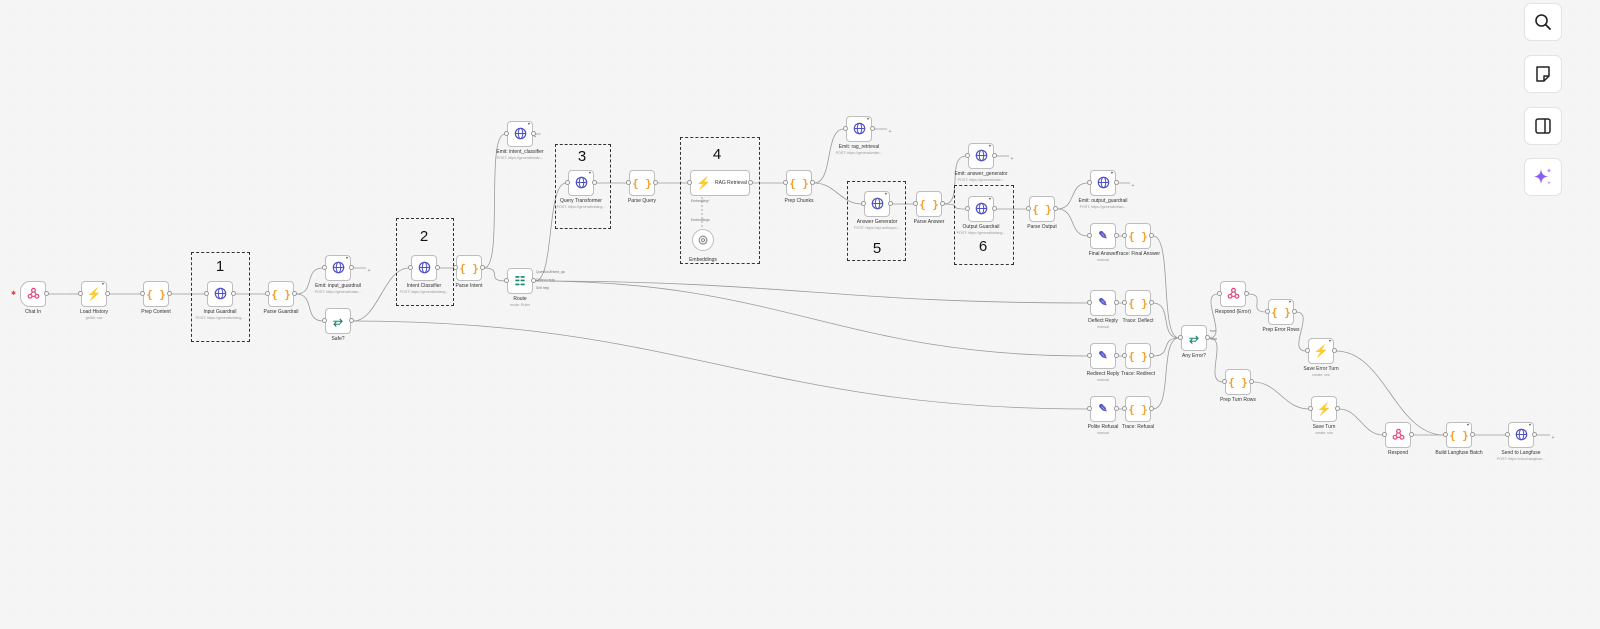 The image size is (1600, 629). Describe the element at coordinates (338, 268) in the screenshot. I see `node-emit-input-guardrail: •` at that location.